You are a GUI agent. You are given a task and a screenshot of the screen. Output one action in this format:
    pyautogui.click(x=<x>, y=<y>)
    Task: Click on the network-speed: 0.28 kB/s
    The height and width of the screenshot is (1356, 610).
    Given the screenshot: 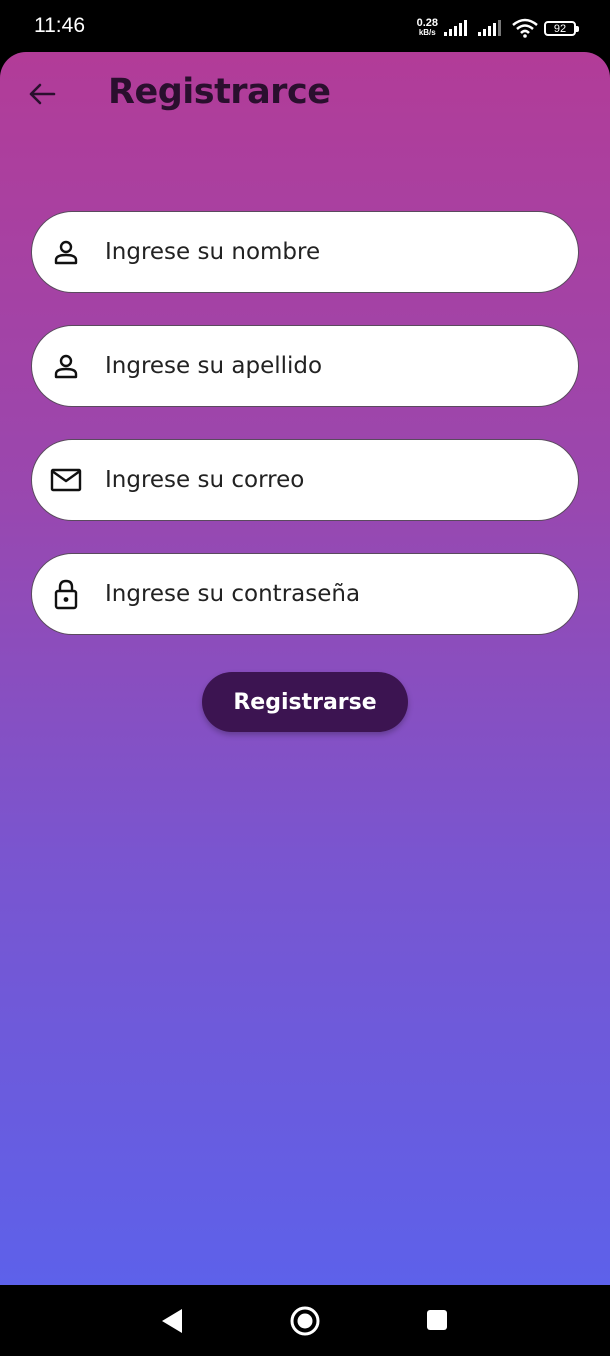 What is the action you would take?
    pyautogui.click(x=427, y=27)
    